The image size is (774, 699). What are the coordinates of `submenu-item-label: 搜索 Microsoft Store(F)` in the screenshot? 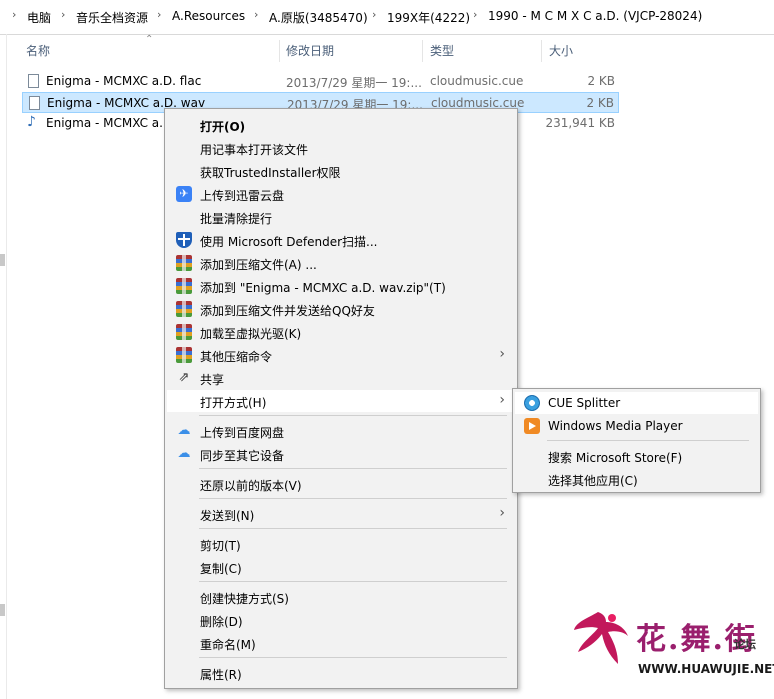 It's located at (615, 458).